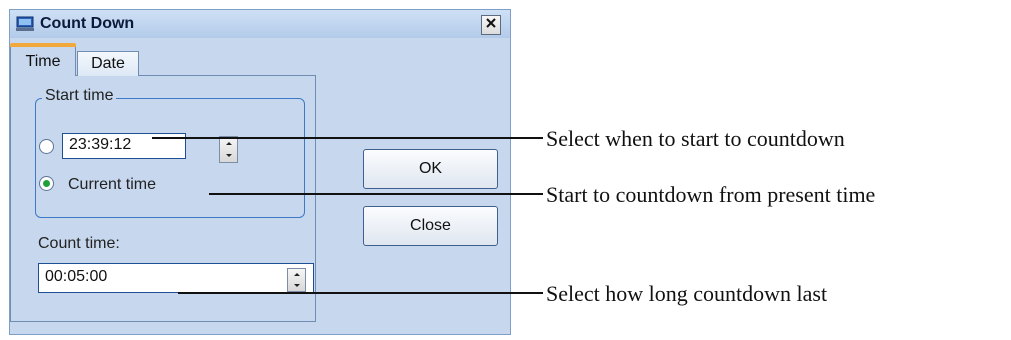  Describe the element at coordinates (296, 280) in the screenshot. I see `count-time-spinner` at that location.